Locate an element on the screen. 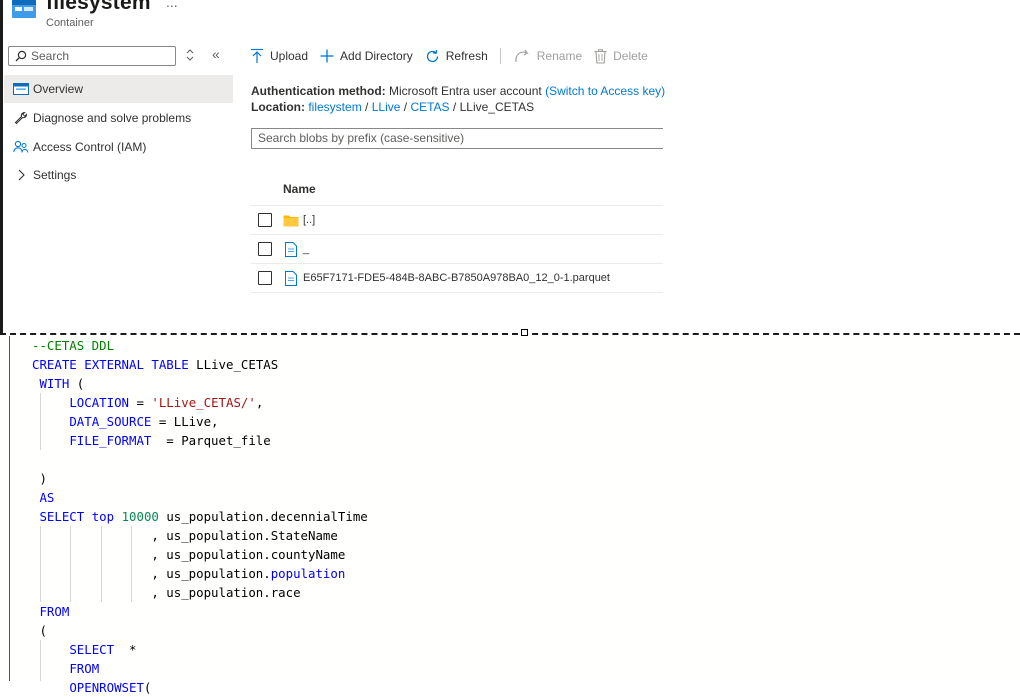 The width and height of the screenshot is (1020, 697). trash-icon is located at coordinates (600, 56).